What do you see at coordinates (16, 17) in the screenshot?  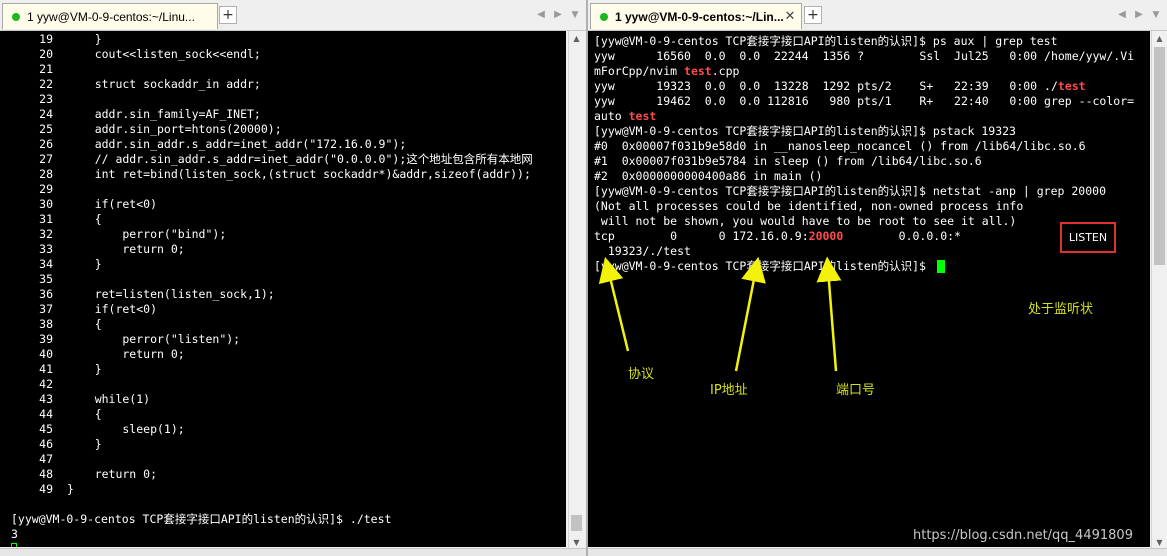 I see `connected-status-icon` at bounding box center [16, 17].